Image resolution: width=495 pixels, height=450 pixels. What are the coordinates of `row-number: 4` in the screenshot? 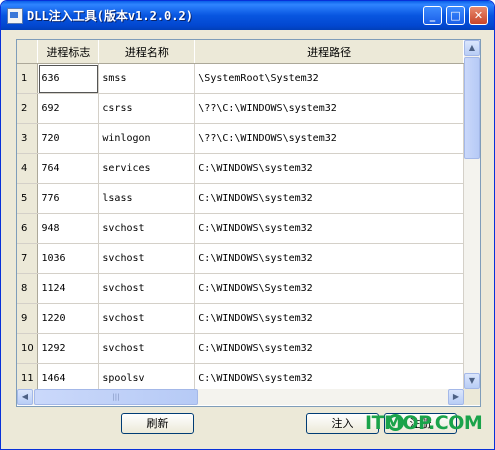 It's located at (28, 168).